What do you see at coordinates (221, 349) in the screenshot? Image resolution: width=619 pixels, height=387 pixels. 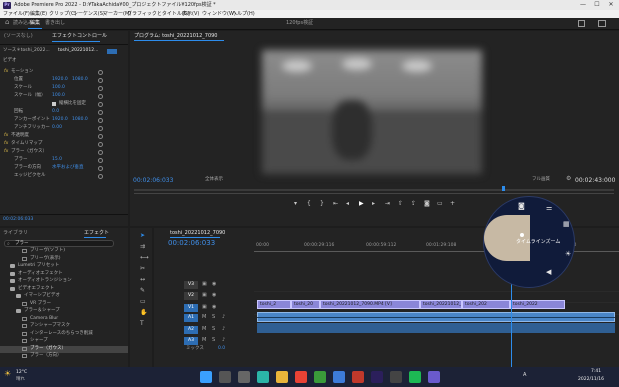 I see `mix-value: 0.0` at bounding box center [221, 349].